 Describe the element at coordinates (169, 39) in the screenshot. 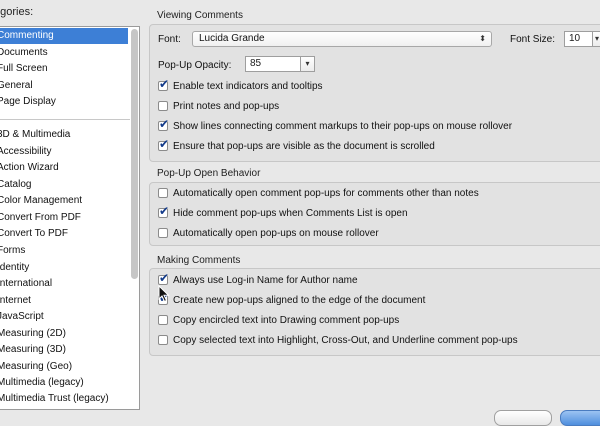

I see `font-label: Font:` at that location.